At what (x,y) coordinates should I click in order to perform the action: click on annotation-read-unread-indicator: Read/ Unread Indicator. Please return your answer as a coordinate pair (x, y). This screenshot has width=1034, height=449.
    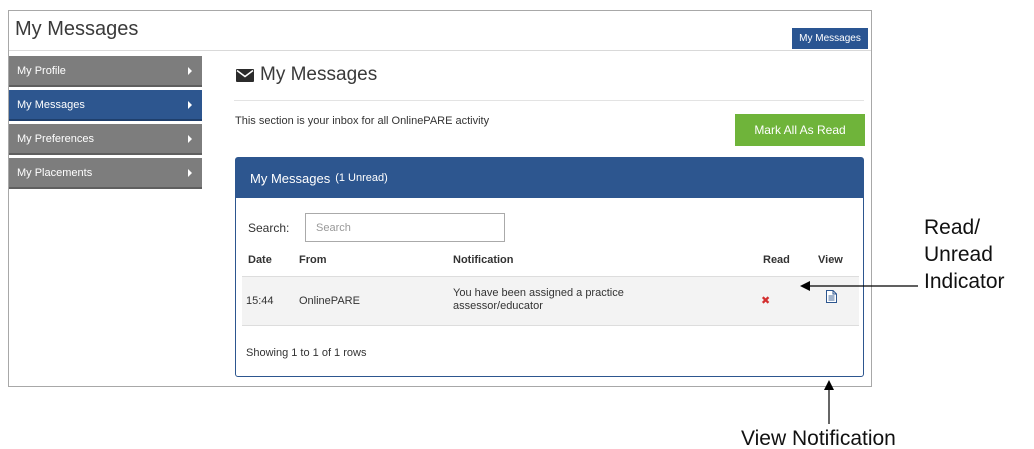
    Looking at the image, I should click on (964, 254).